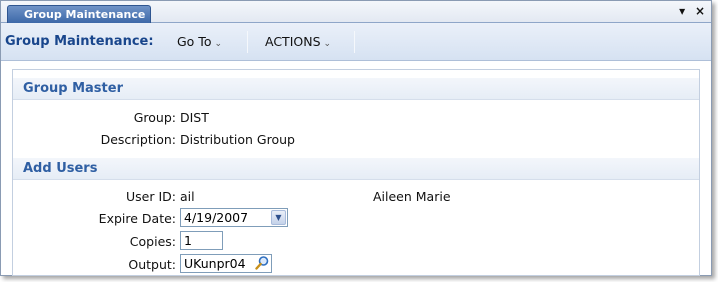  I want to click on description-label: Description:, so click(138, 139).